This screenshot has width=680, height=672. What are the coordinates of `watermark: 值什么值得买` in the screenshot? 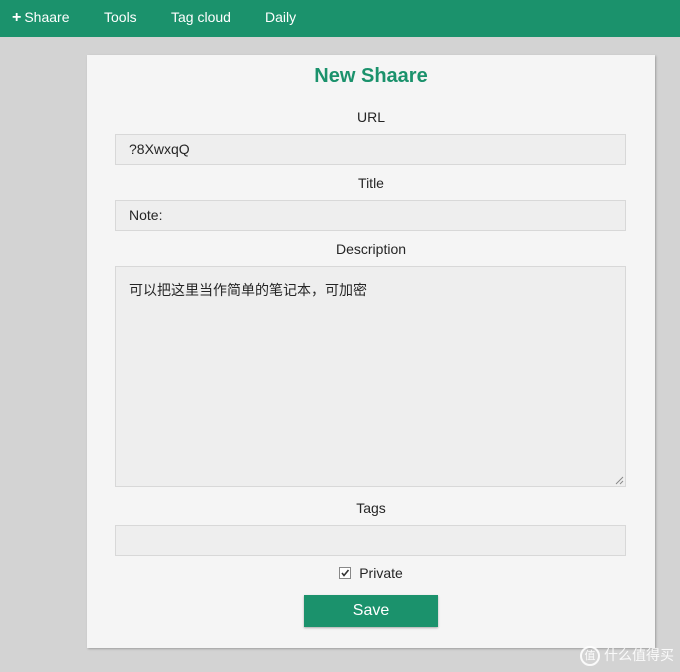 It's located at (627, 655).